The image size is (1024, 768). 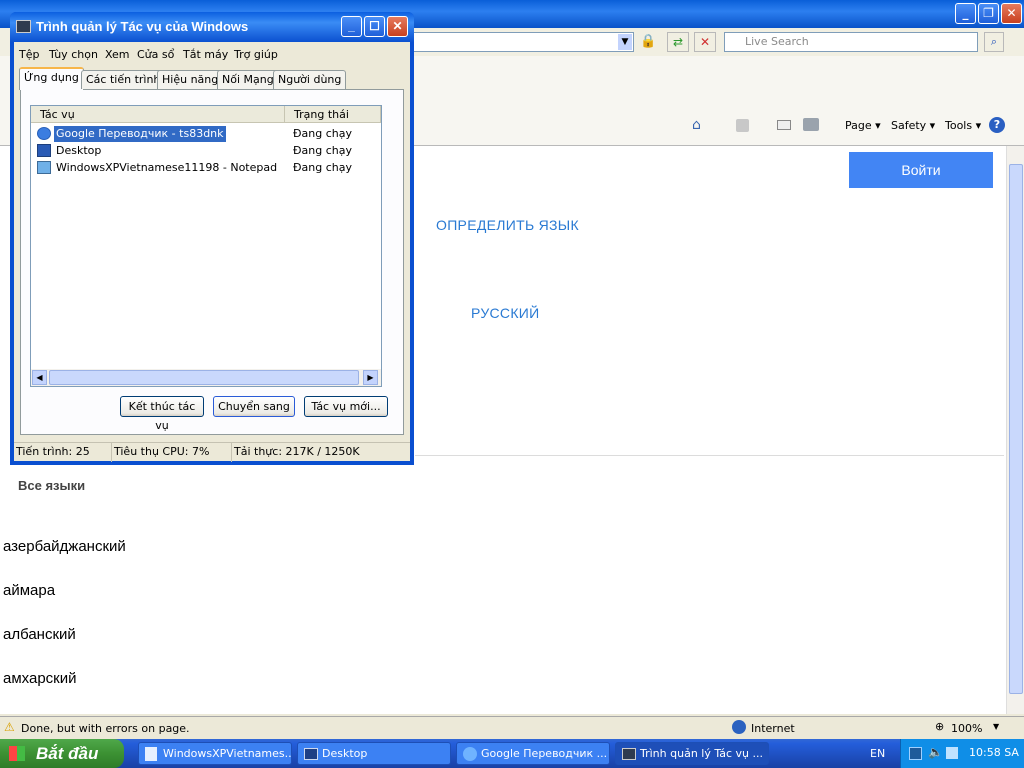 I want to click on stop-icon: ✕, so click(x=705, y=42).